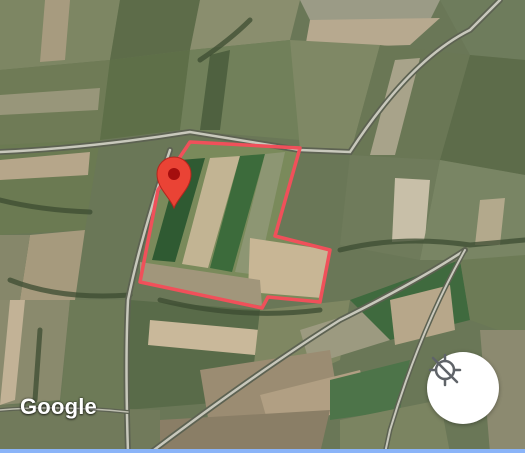 This screenshot has height=453, width=525. What do you see at coordinates (445, 370) in the screenshot?
I see `gps-off-icon` at bounding box center [445, 370].